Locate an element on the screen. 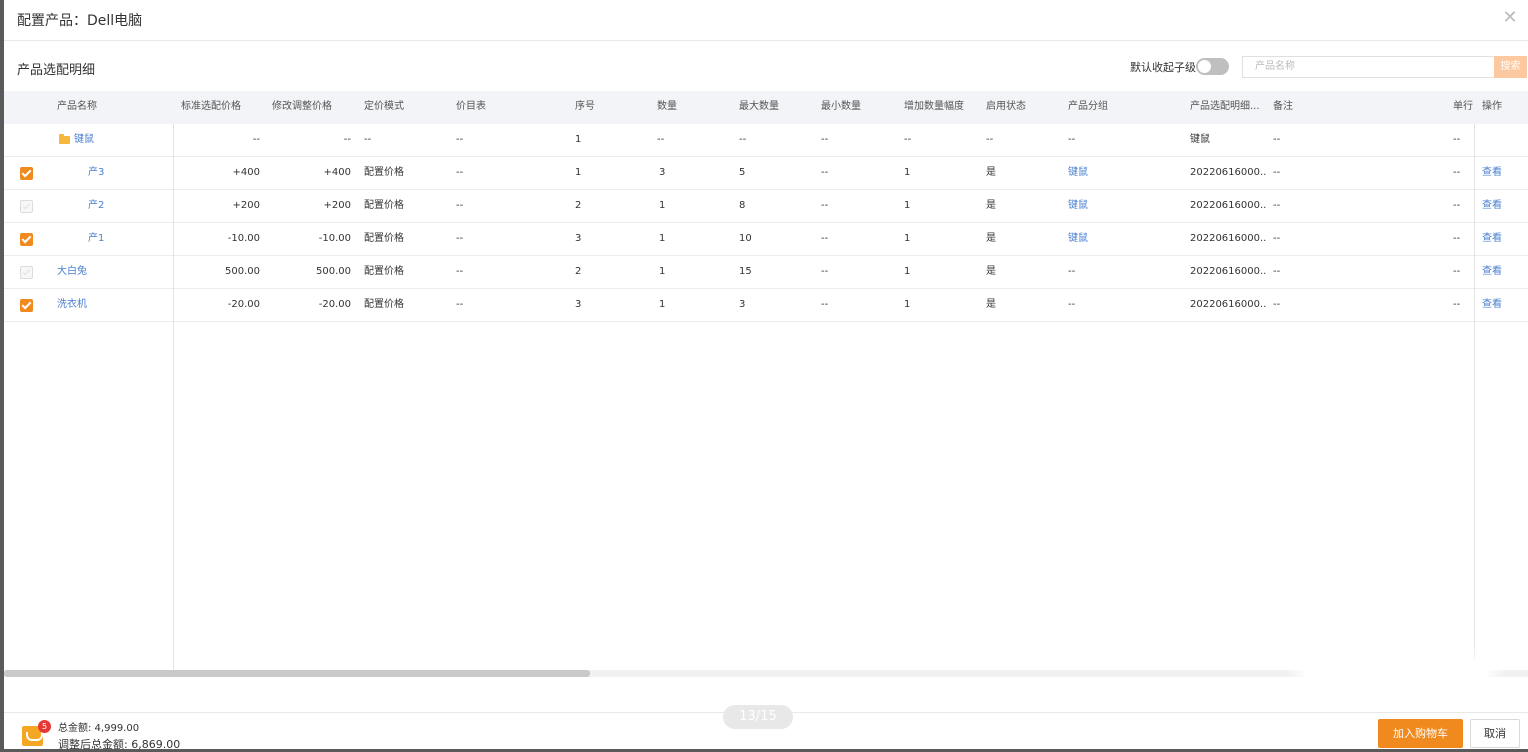 The image size is (1528, 752). search-button: 搜索 is located at coordinates (1510, 67).